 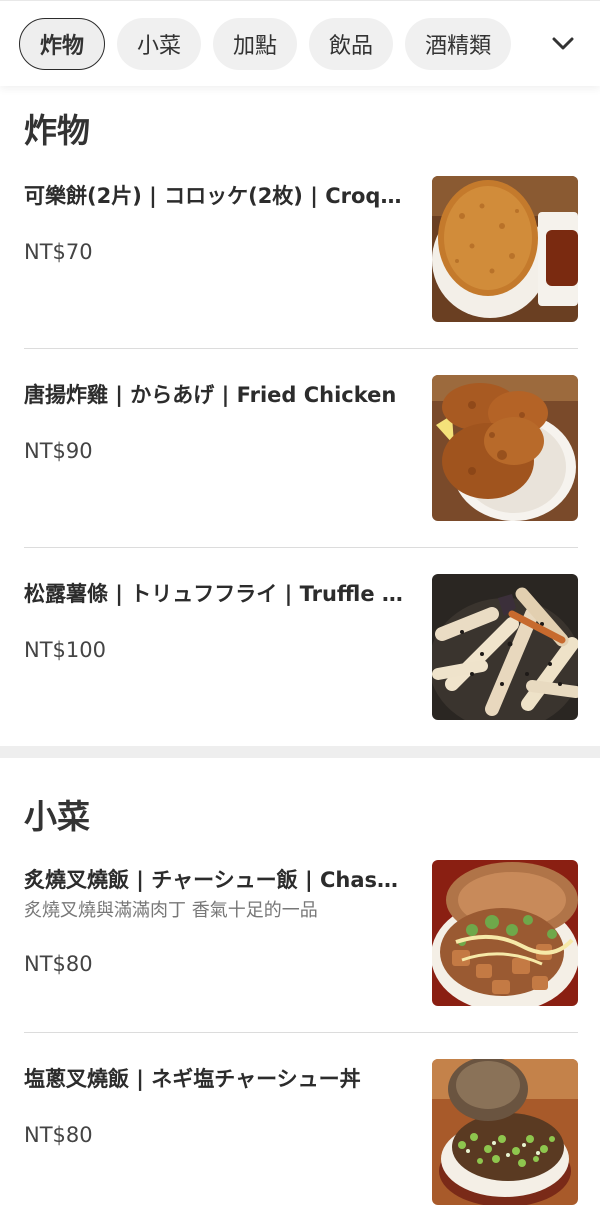 What do you see at coordinates (62, 44) in the screenshot?
I see `tab-fried: 炸物` at bounding box center [62, 44].